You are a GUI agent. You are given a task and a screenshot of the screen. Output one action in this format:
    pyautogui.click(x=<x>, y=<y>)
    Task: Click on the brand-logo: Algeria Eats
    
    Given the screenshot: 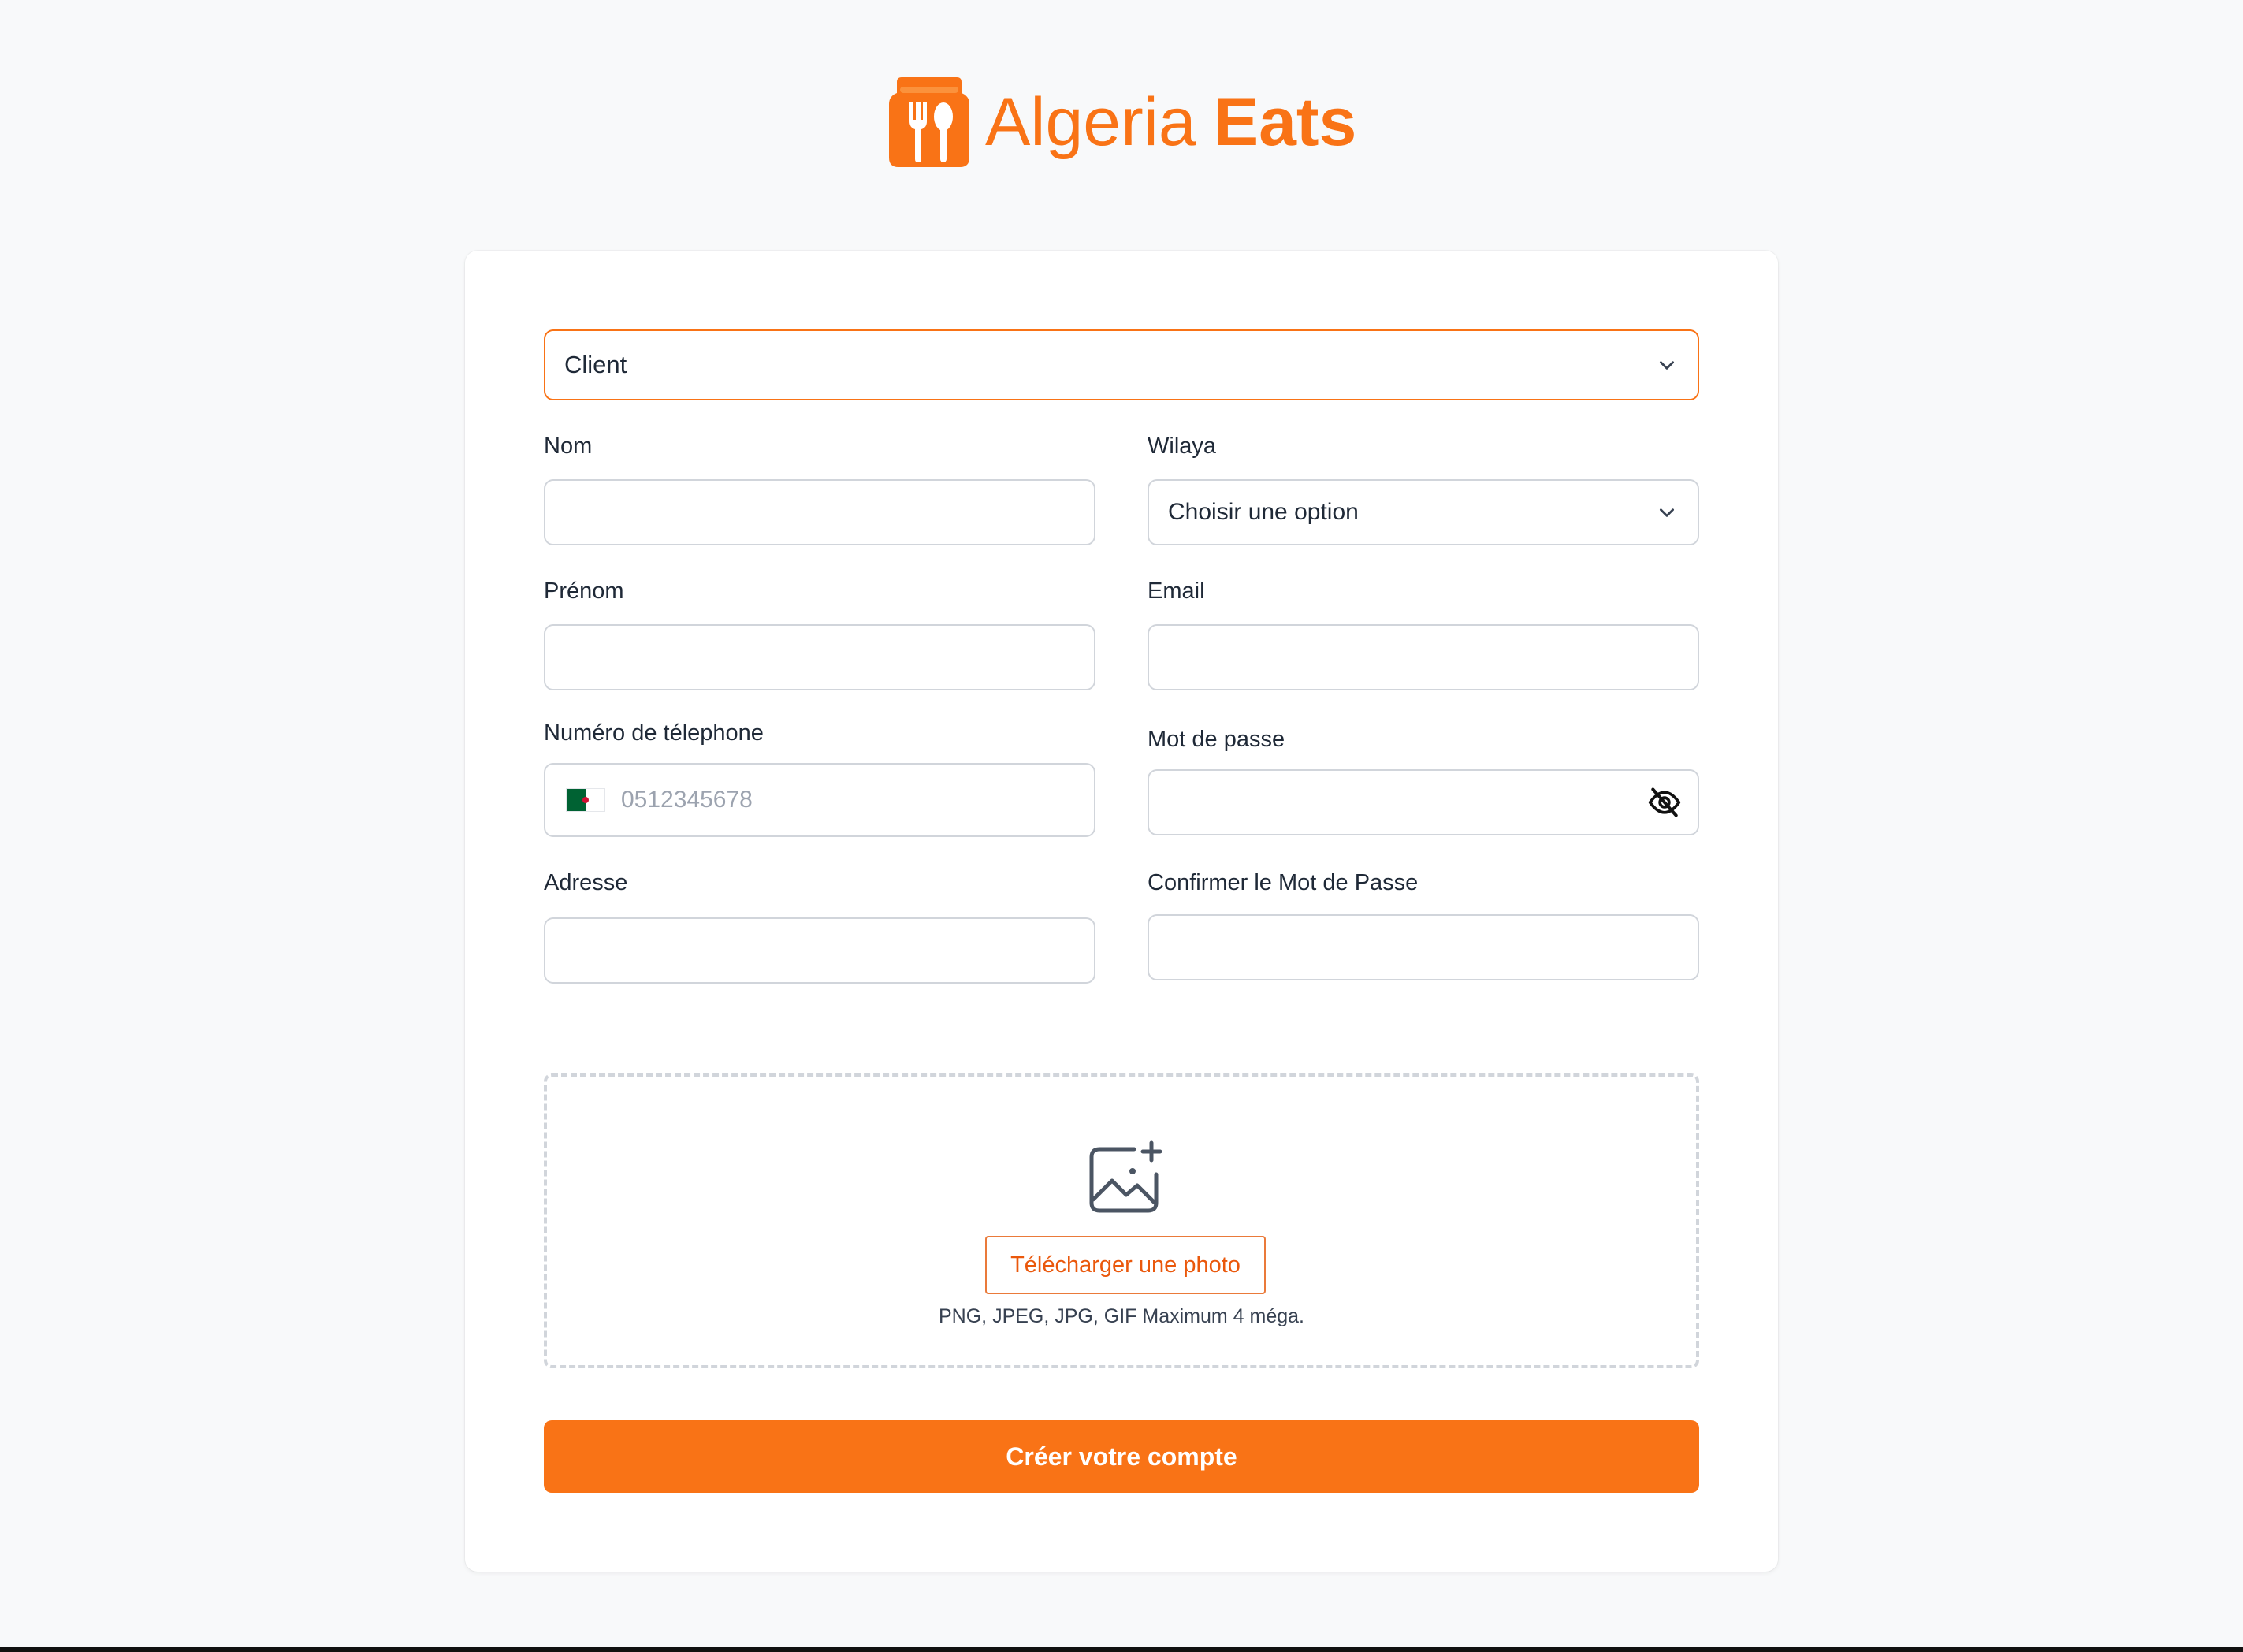 What is the action you would take?
    pyautogui.click(x=1121, y=122)
    